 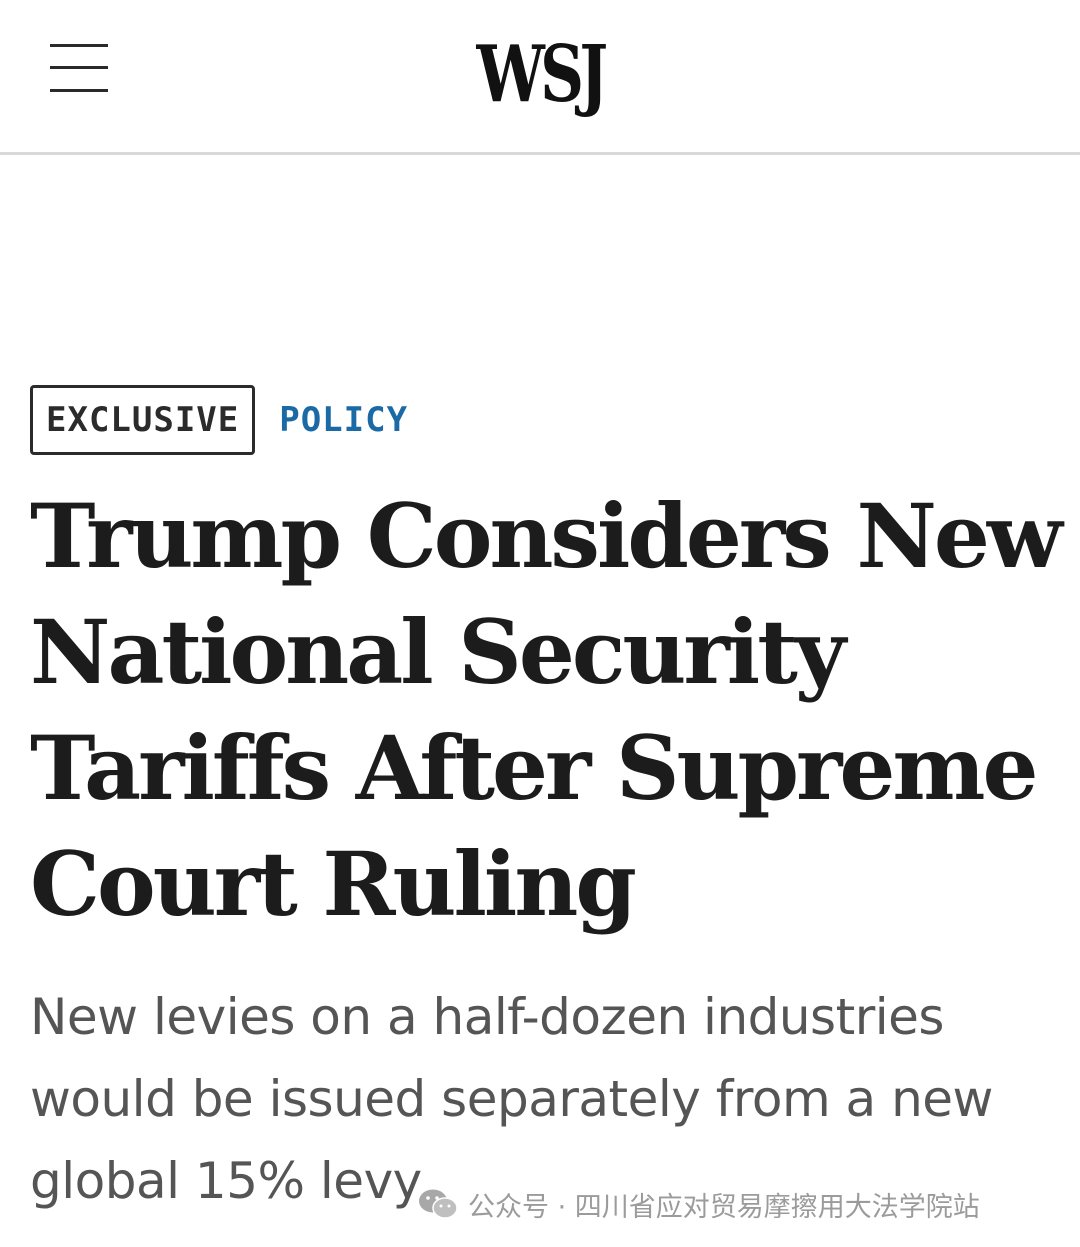 What do you see at coordinates (143, 420) in the screenshot?
I see `exclusive-badge: EXCLUSIVE` at bounding box center [143, 420].